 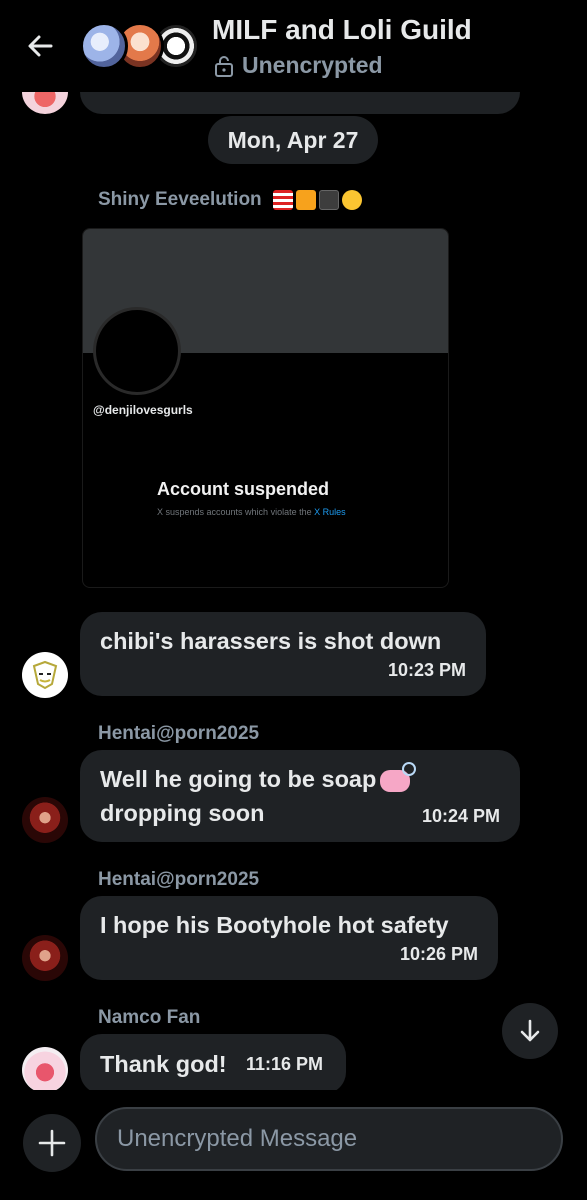 What do you see at coordinates (234, 512) in the screenshot?
I see `suspended-note-text: X suspends accounts which violate the` at bounding box center [234, 512].